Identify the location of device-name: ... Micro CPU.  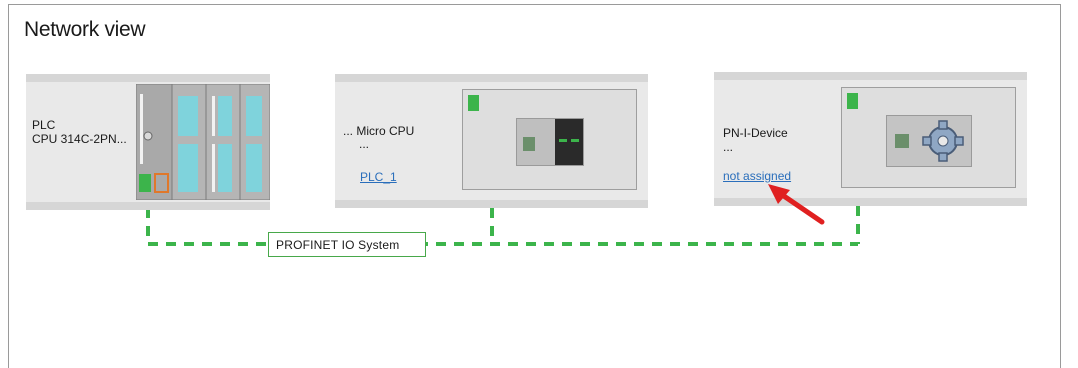
(379, 131).